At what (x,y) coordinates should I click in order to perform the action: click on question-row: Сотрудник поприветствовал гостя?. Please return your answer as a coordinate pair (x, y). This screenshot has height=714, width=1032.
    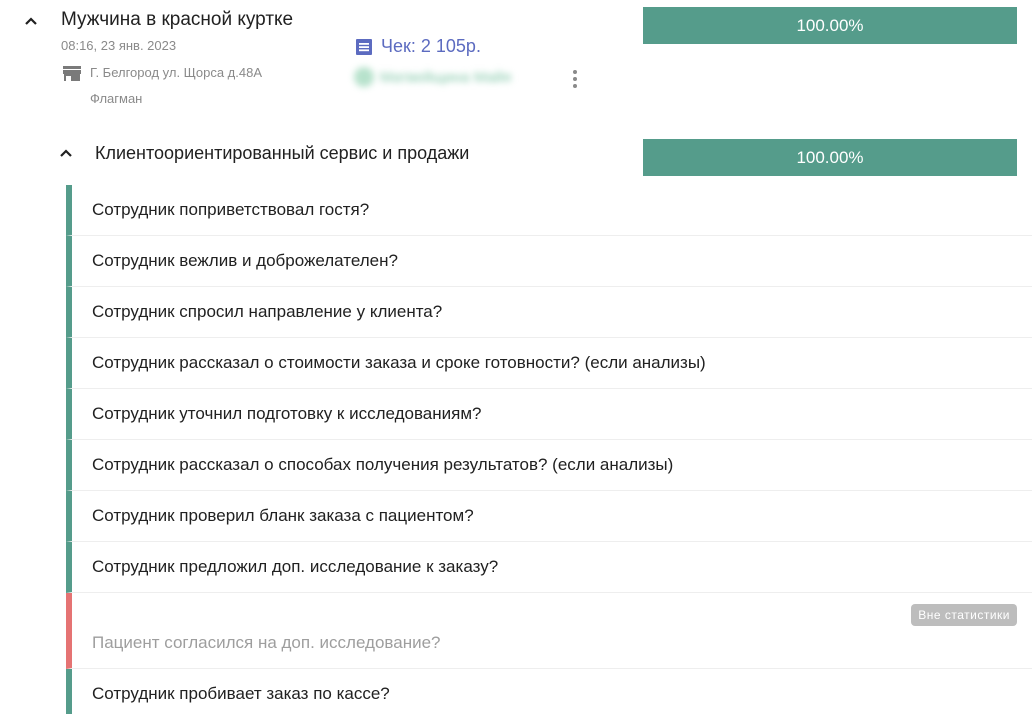
    Looking at the image, I should click on (549, 210).